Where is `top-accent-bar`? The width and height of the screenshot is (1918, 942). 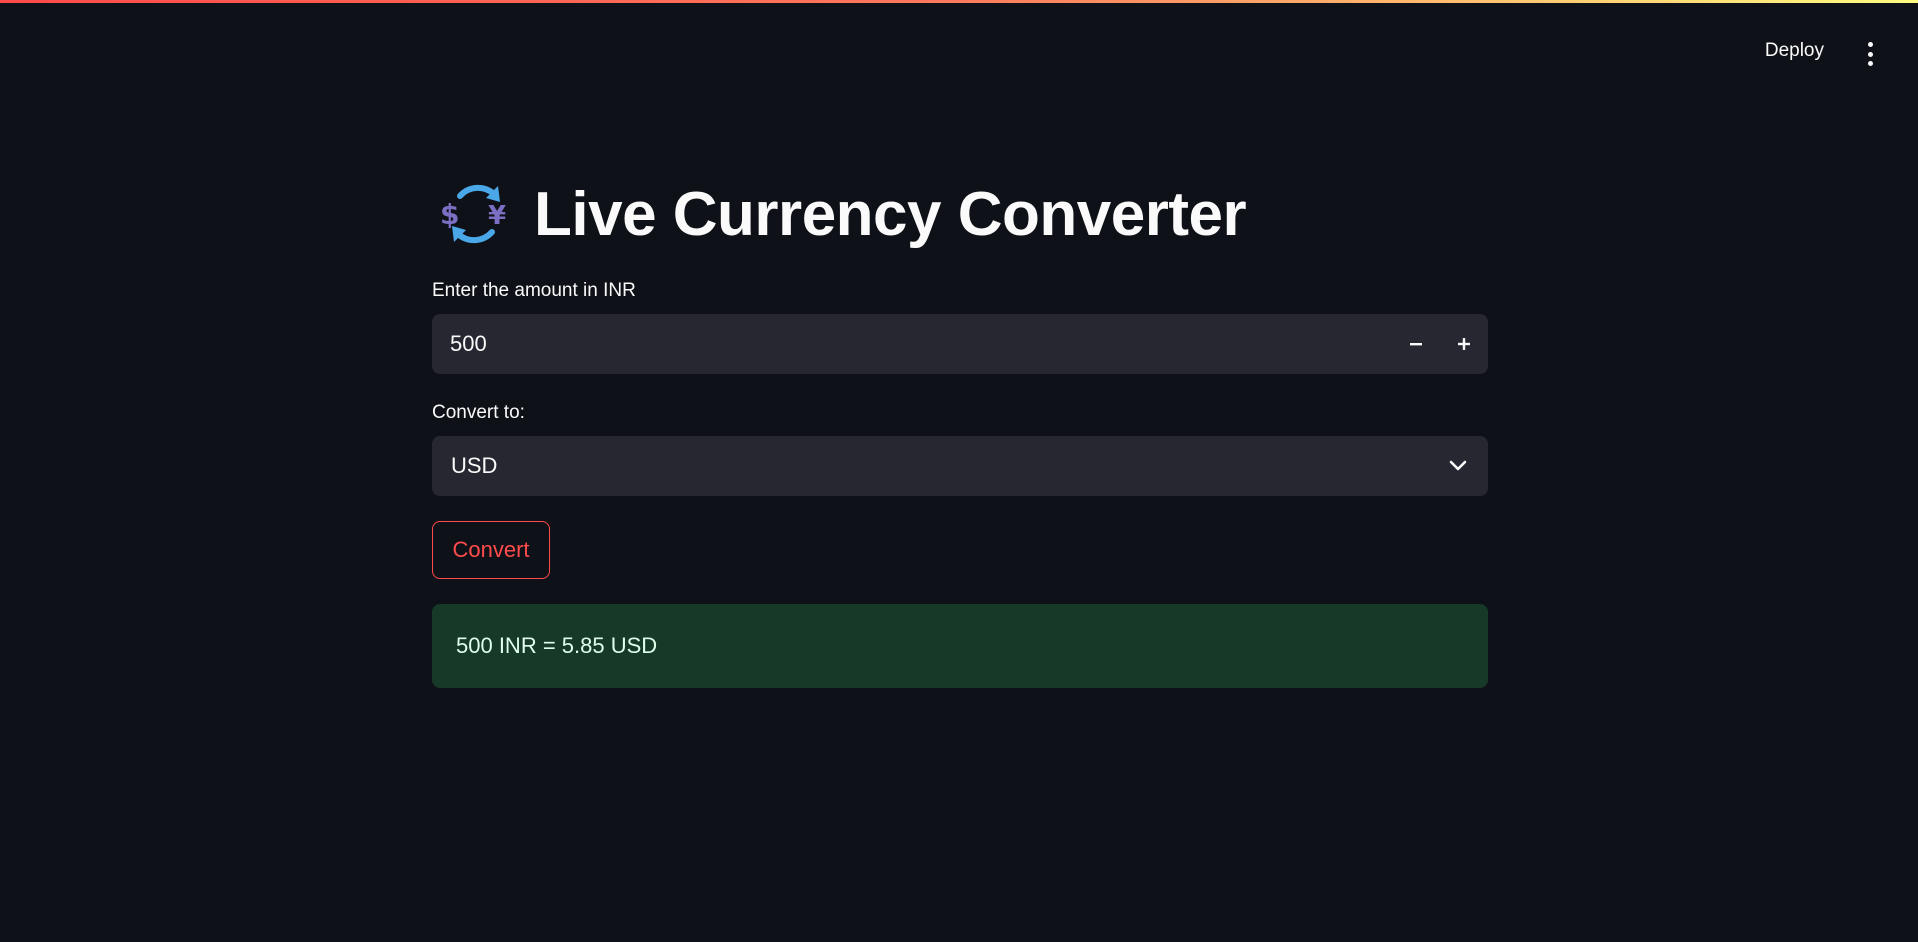 top-accent-bar is located at coordinates (959, 1).